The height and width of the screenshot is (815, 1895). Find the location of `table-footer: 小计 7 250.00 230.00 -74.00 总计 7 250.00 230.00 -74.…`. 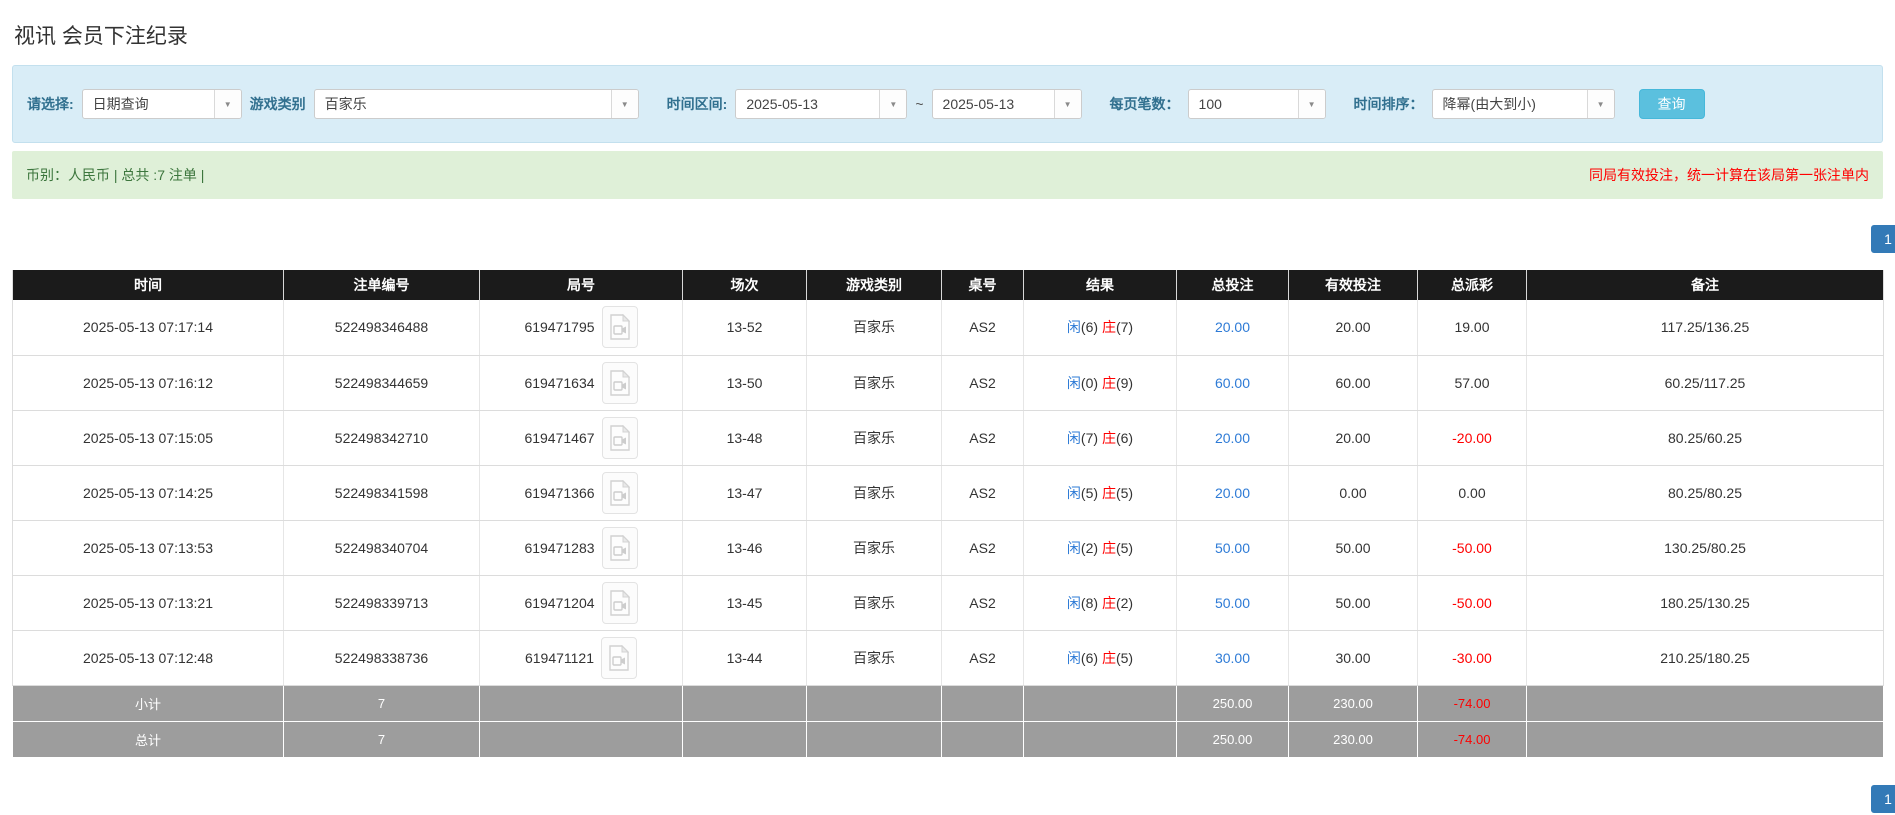

table-footer: 小计 7 250.00 230.00 -74.00 总计 7 250.00 230.00 -74.… is located at coordinates (948, 721).